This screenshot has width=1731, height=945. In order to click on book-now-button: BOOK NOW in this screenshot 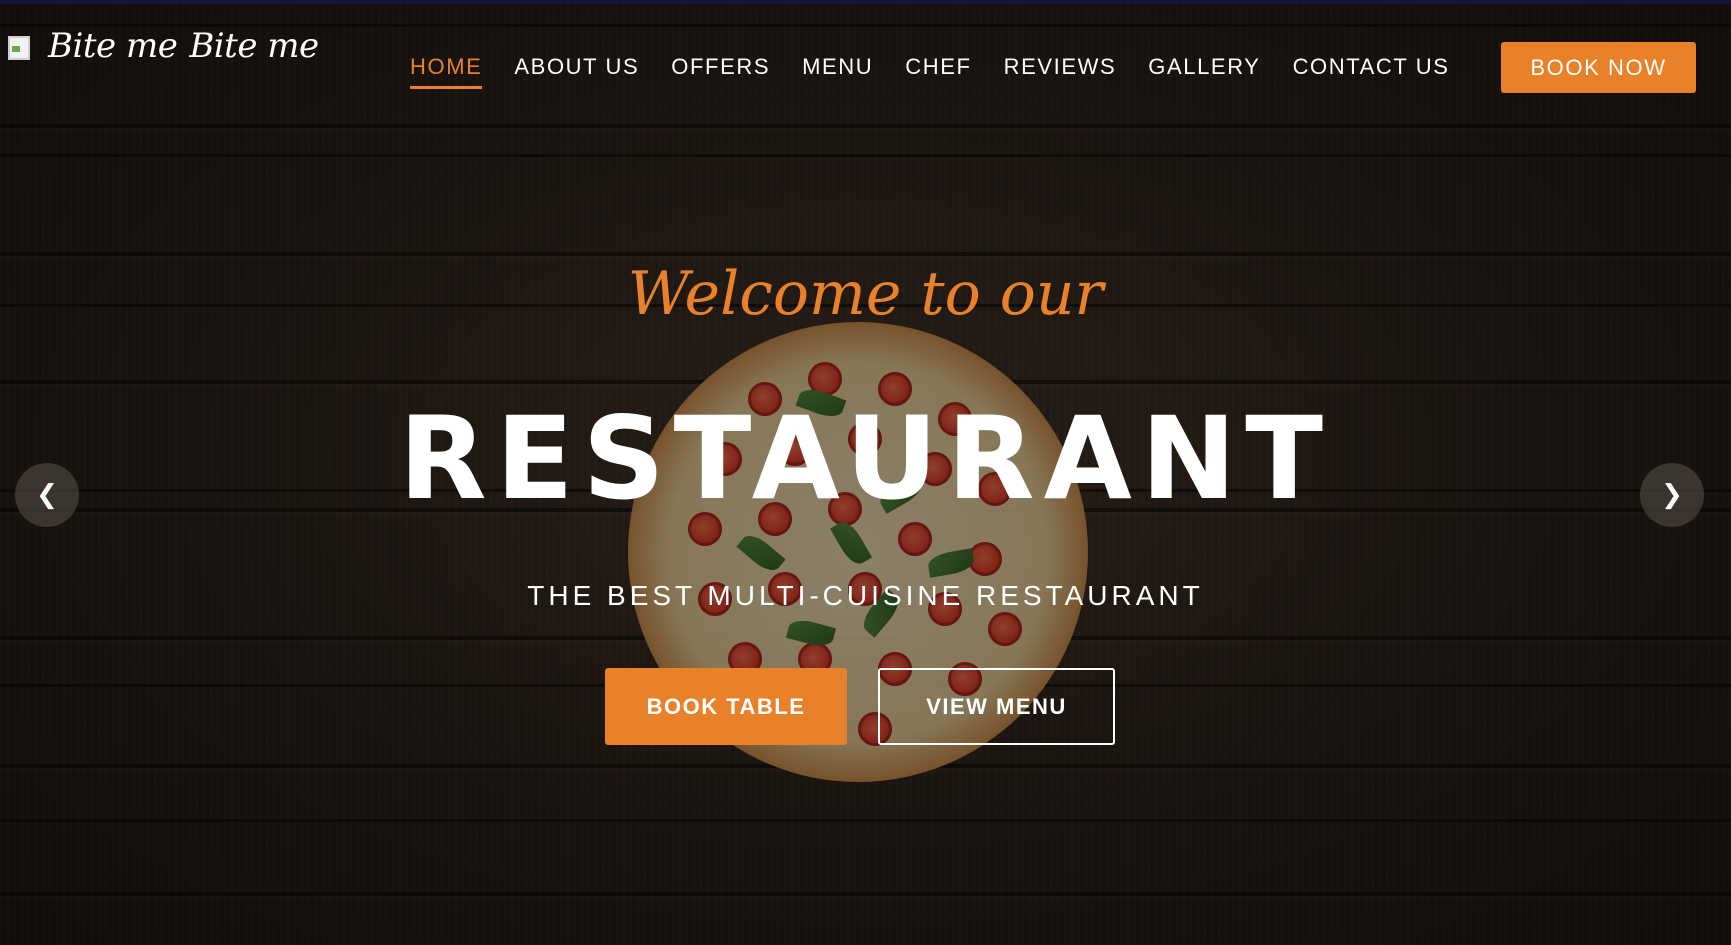, I will do `click(1598, 67)`.